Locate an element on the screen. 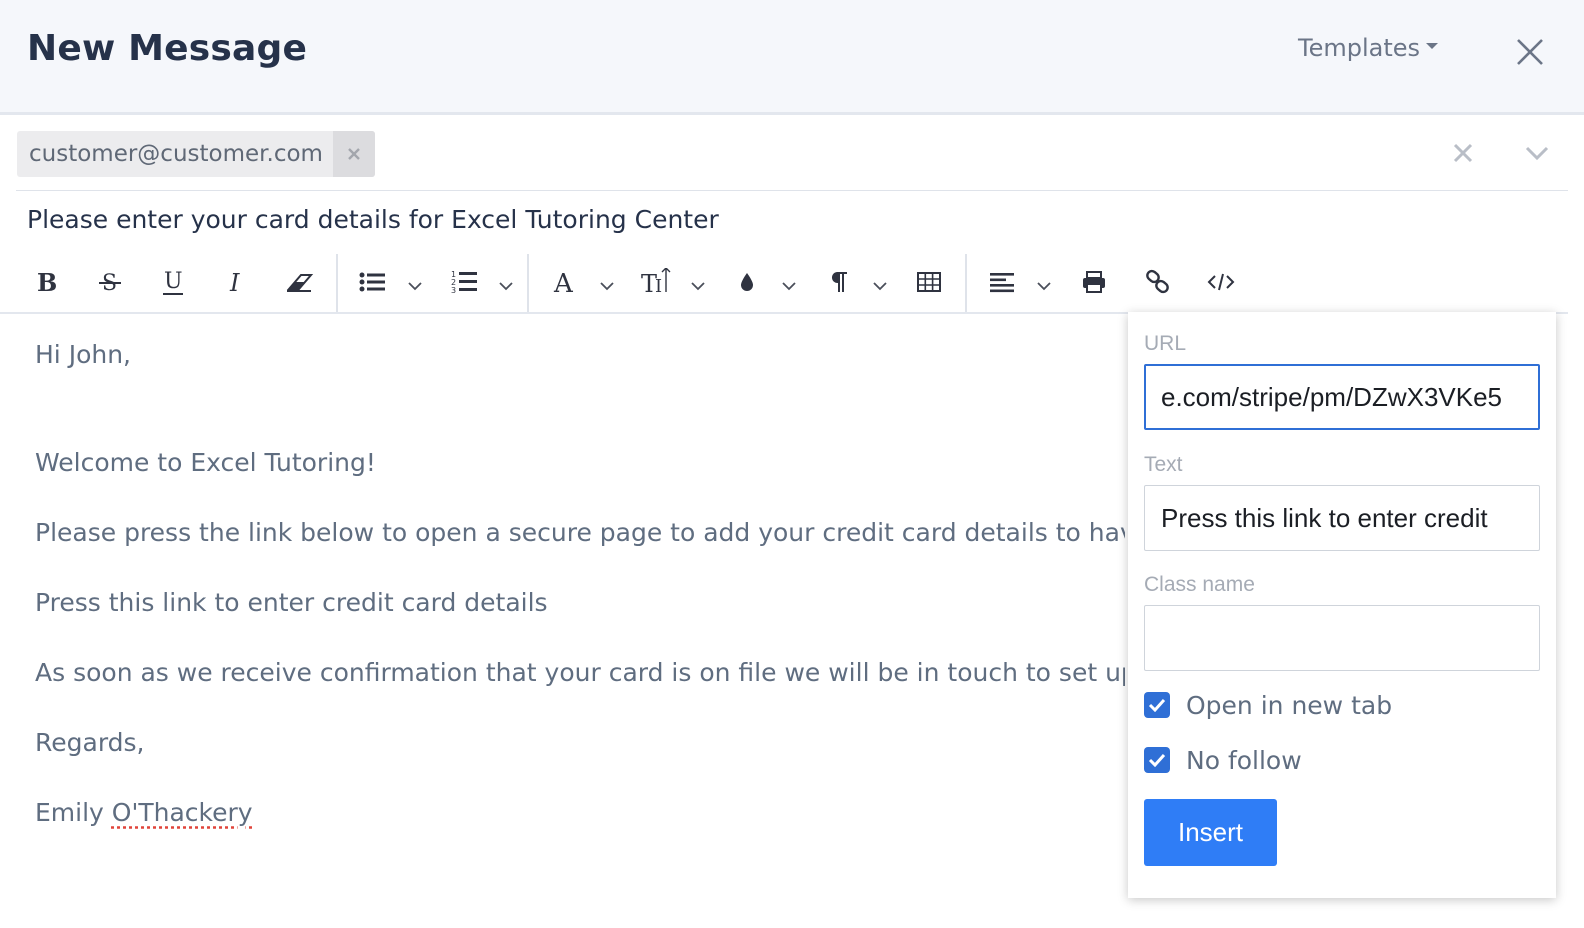  paragraph-button is located at coordinates (839, 282).